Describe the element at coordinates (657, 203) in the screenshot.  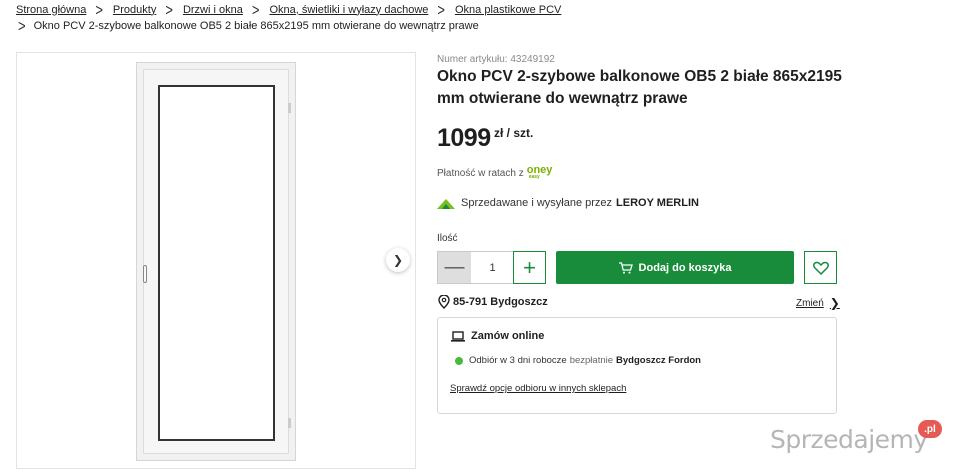
I see `seller-name: LEROY MERLIN` at that location.